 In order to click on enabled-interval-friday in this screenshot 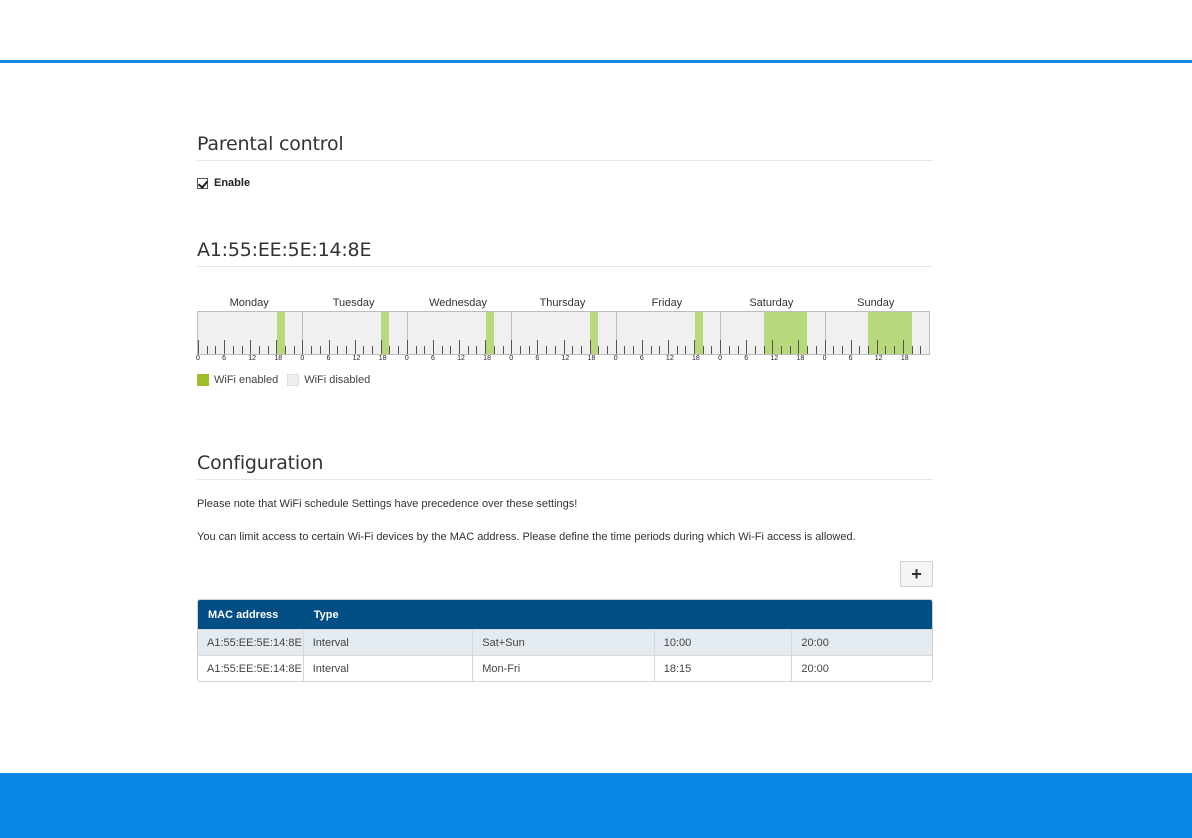, I will do `click(698, 333)`.